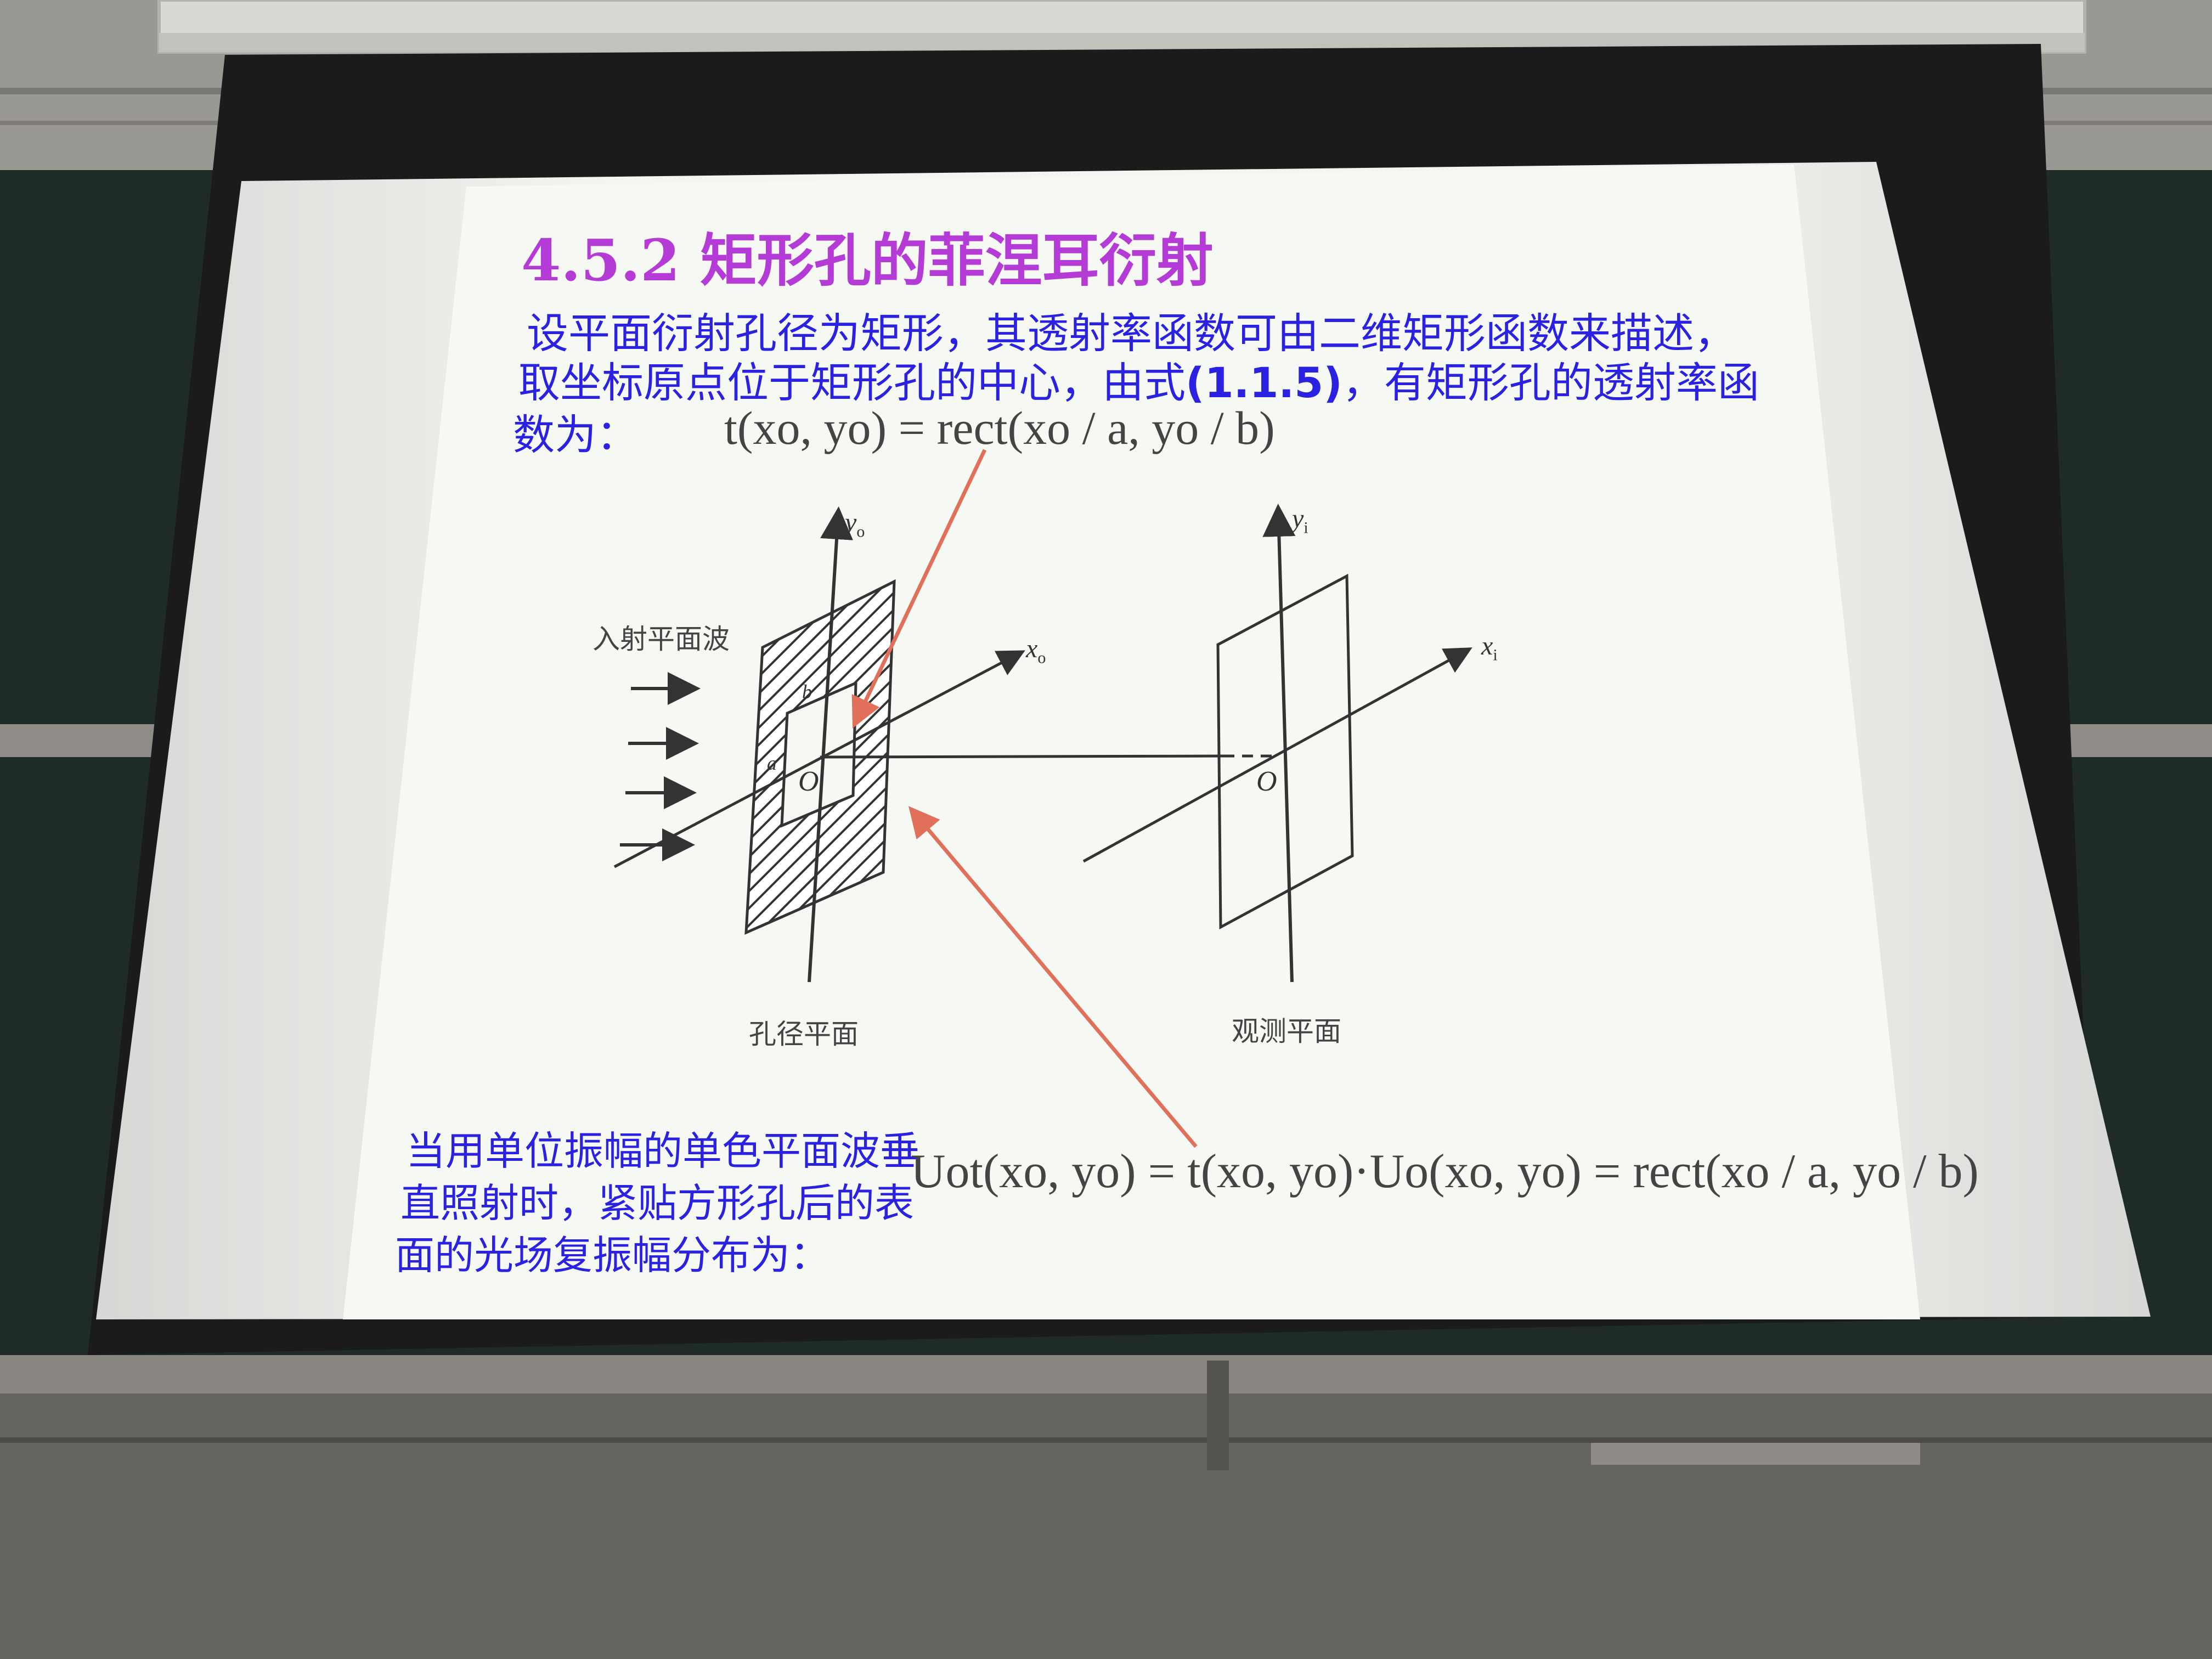 The width and height of the screenshot is (2212, 1659). I want to click on aperture-plane-label: 孔径平面, so click(804, 1034).